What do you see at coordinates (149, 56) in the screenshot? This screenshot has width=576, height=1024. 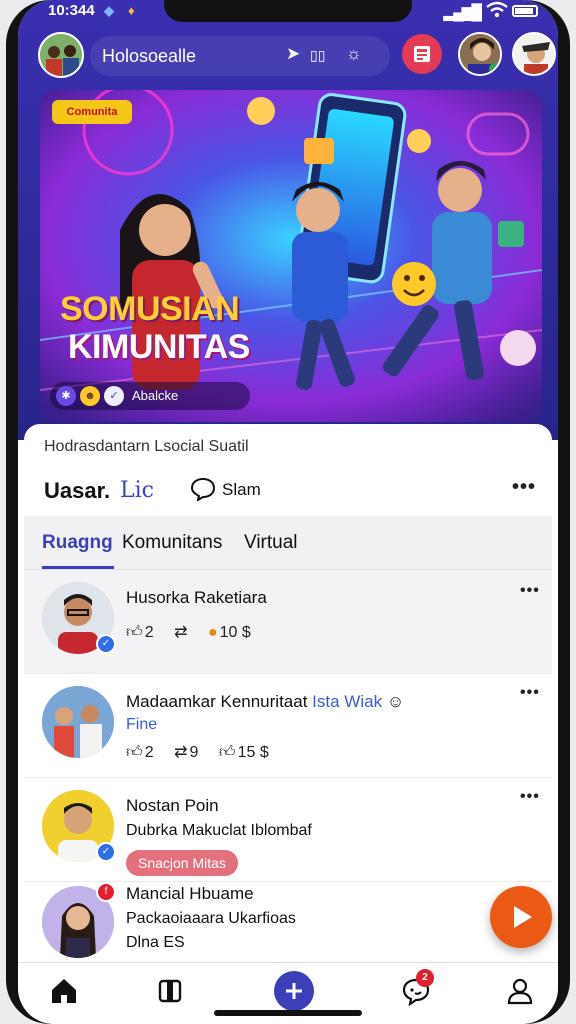 I see `search-text: Holosoealle` at bounding box center [149, 56].